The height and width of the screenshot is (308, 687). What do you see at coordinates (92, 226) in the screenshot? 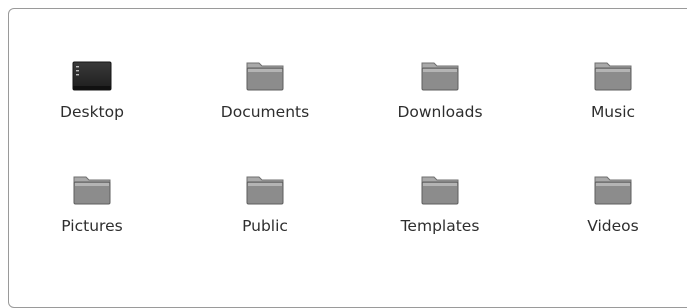
I see `folder-label: Pictures` at bounding box center [92, 226].